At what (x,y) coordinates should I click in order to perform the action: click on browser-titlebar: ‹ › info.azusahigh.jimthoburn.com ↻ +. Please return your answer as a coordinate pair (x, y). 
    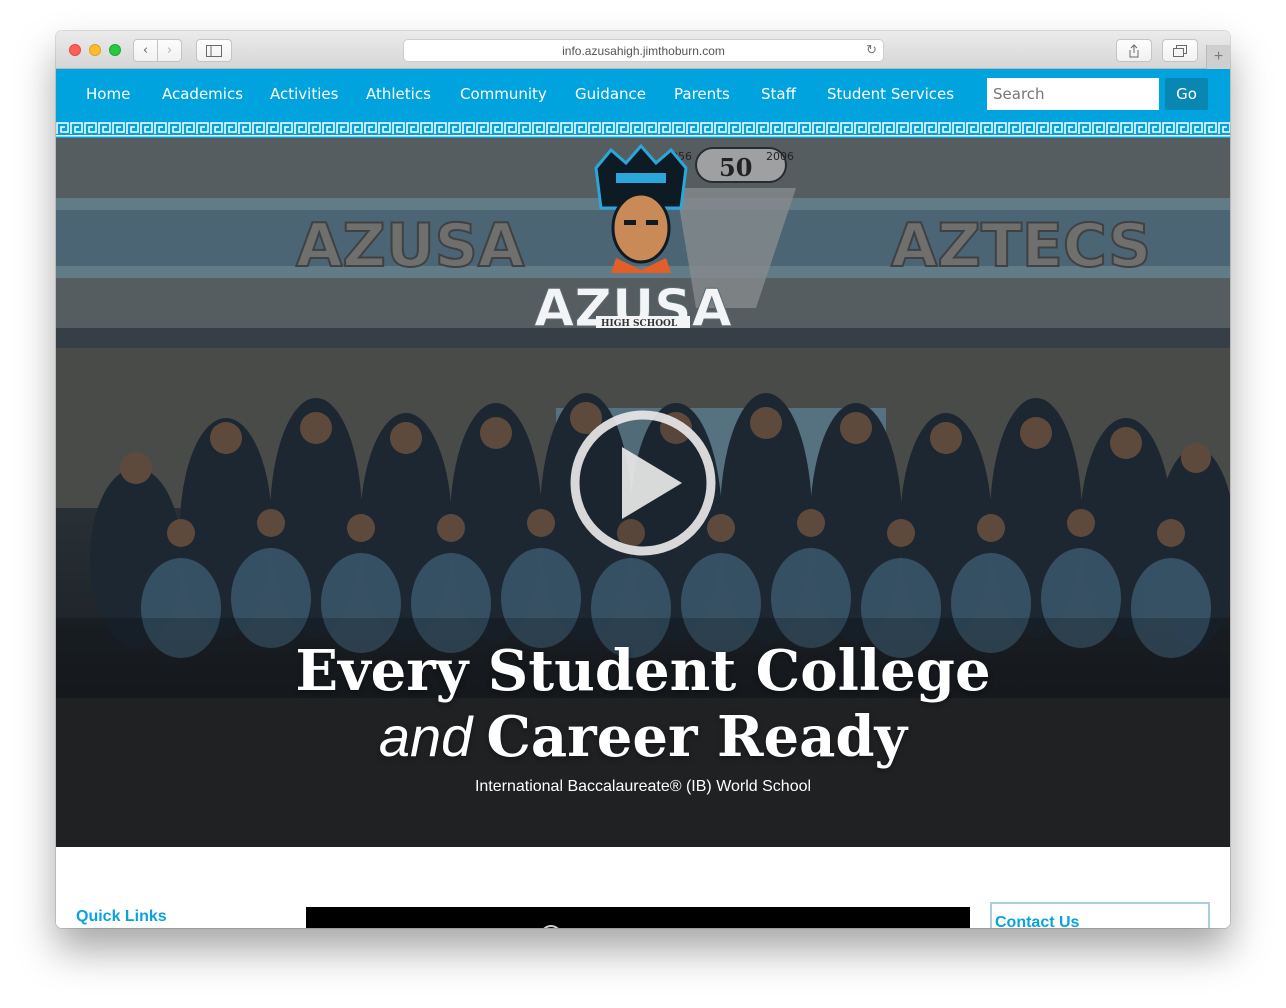
    Looking at the image, I should click on (643, 50).